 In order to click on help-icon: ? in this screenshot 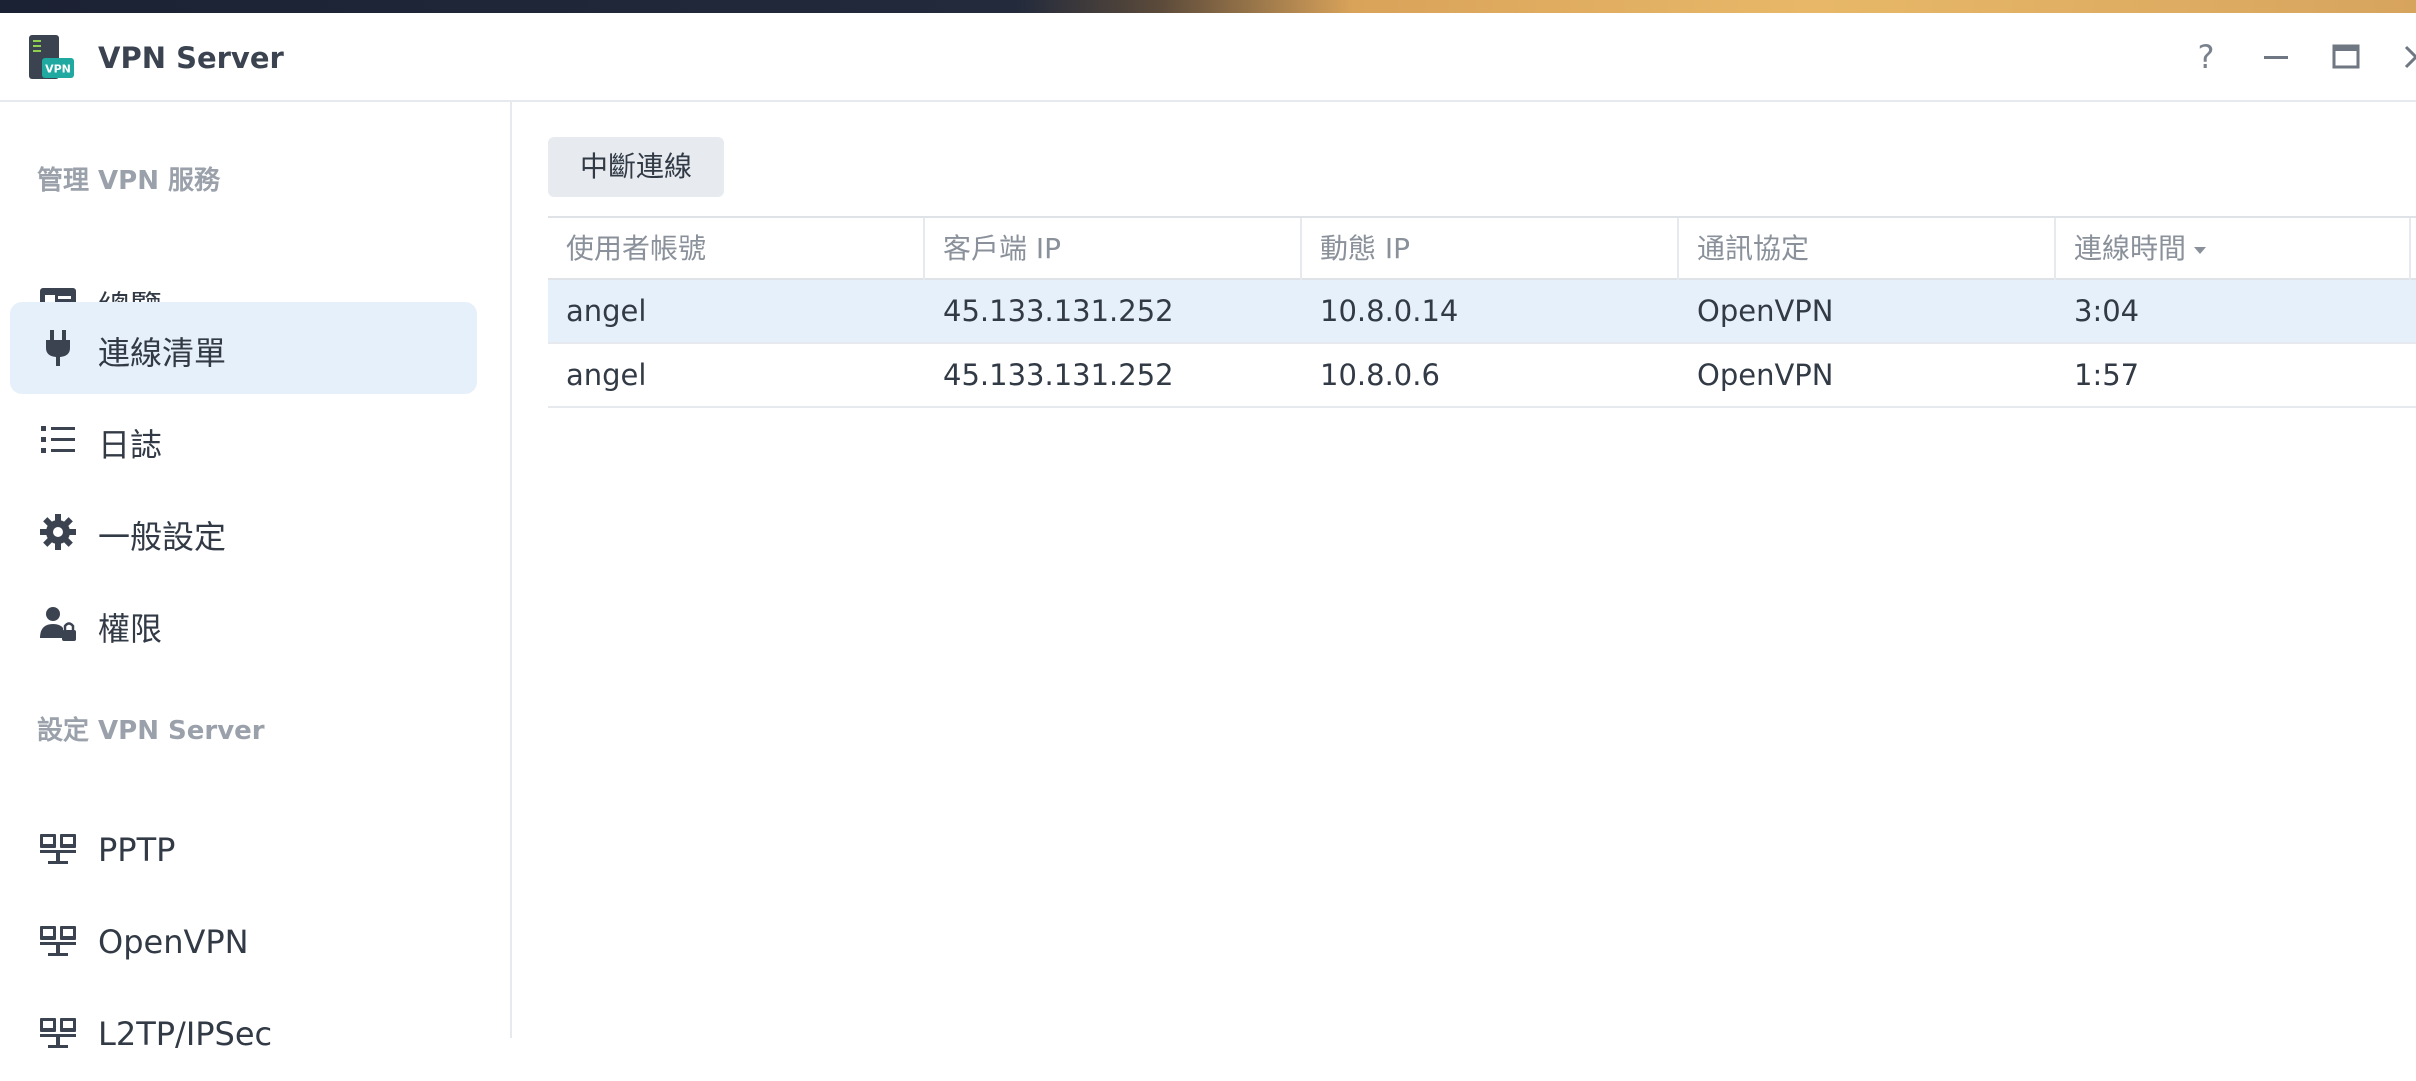, I will do `click(2206, 57)`.